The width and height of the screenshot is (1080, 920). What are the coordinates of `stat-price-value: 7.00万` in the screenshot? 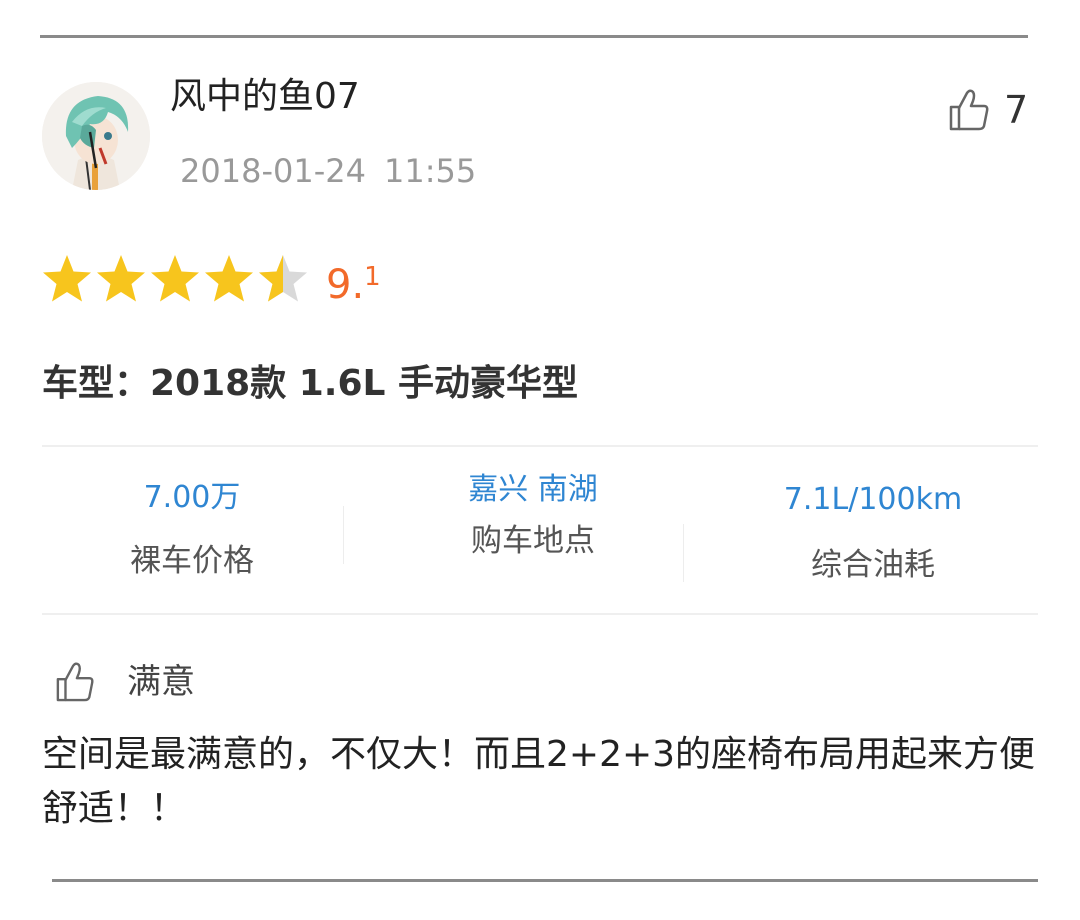 It's located at (192, 497).